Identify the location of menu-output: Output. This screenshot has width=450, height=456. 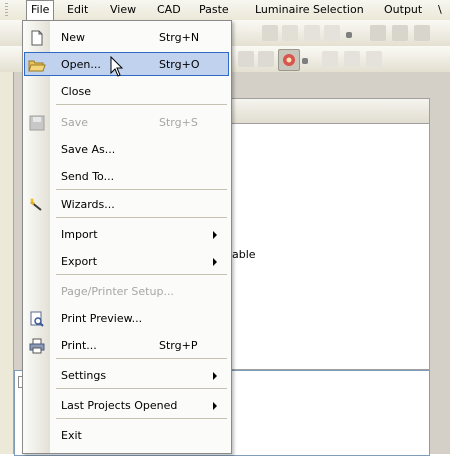
(403, 10).